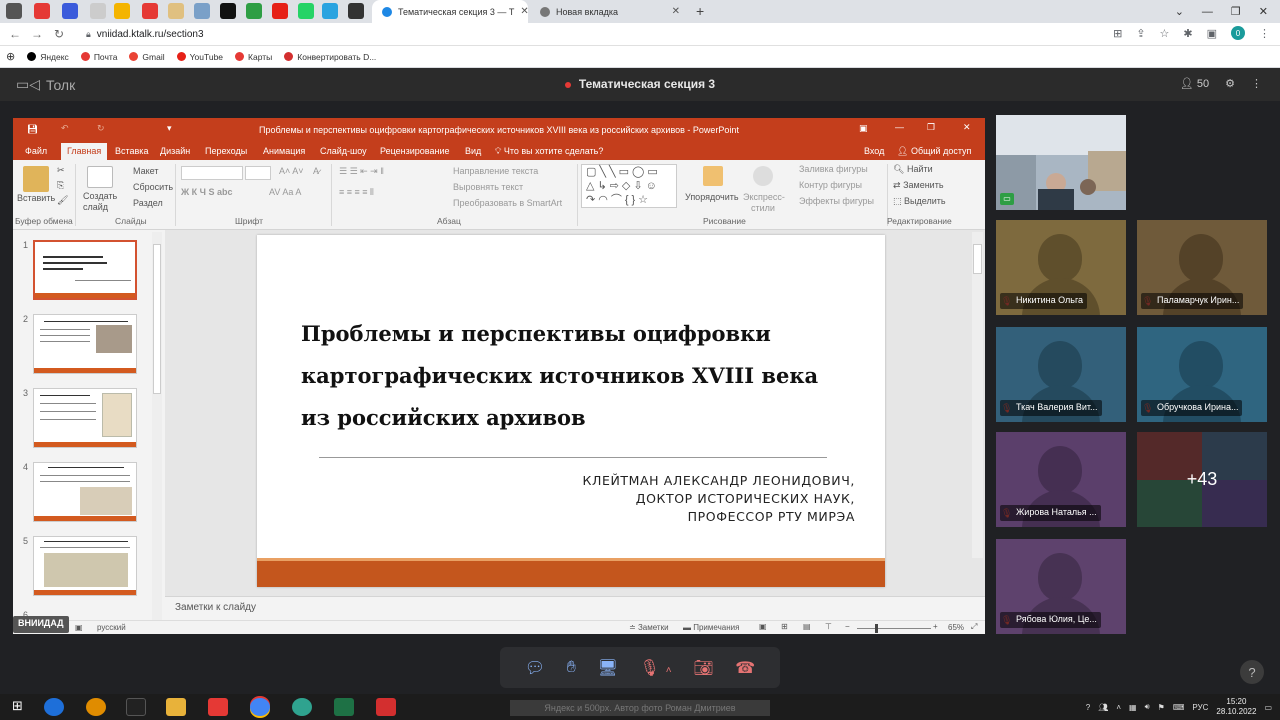  I want to click on zoom-slider-thumb, so click(876, 628).